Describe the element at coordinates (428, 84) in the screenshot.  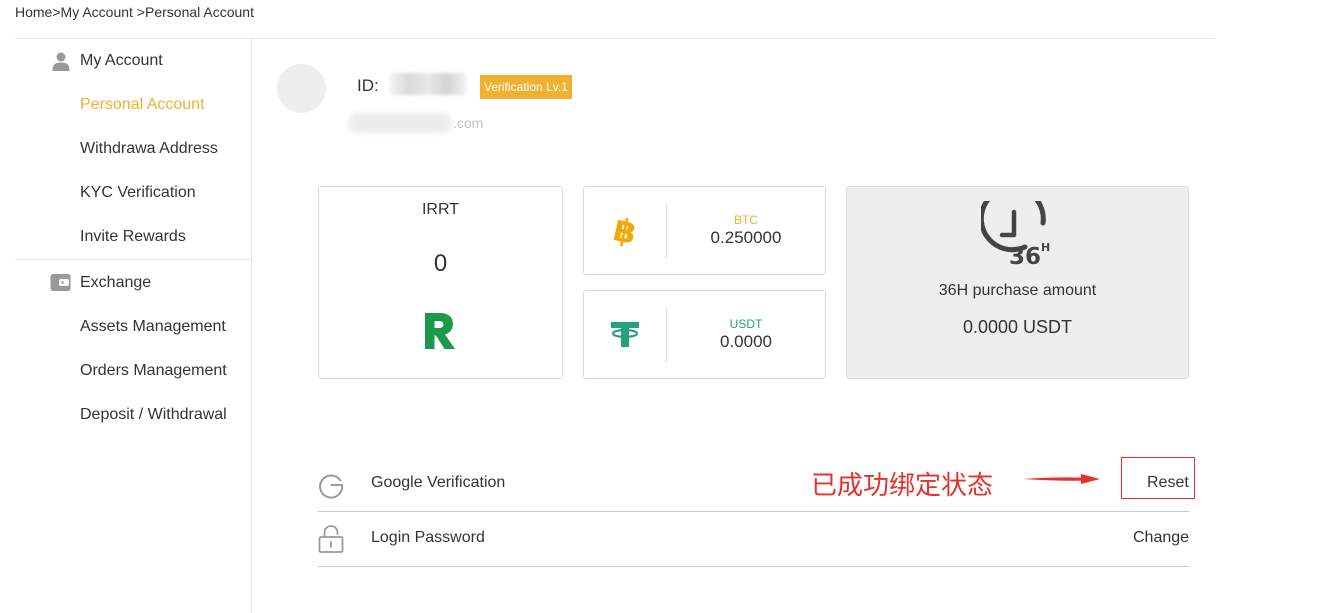
I see `user-id-redacted` at that location.